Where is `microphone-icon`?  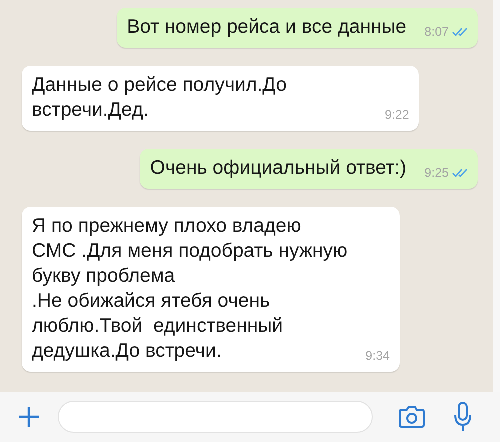
microphone-icon is located at coordinates (463, 417).